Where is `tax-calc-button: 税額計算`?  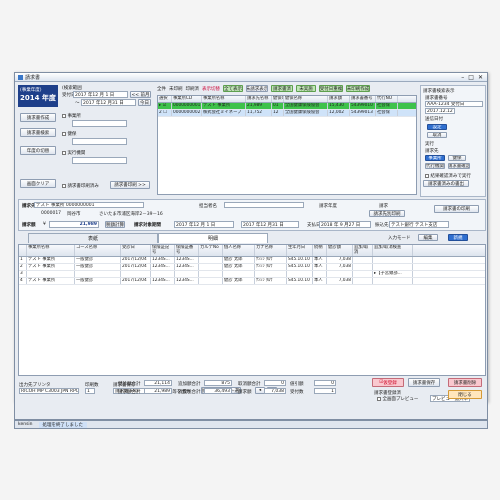 tax-calc-button: 税額計算 is located at coordinates (115, 224).